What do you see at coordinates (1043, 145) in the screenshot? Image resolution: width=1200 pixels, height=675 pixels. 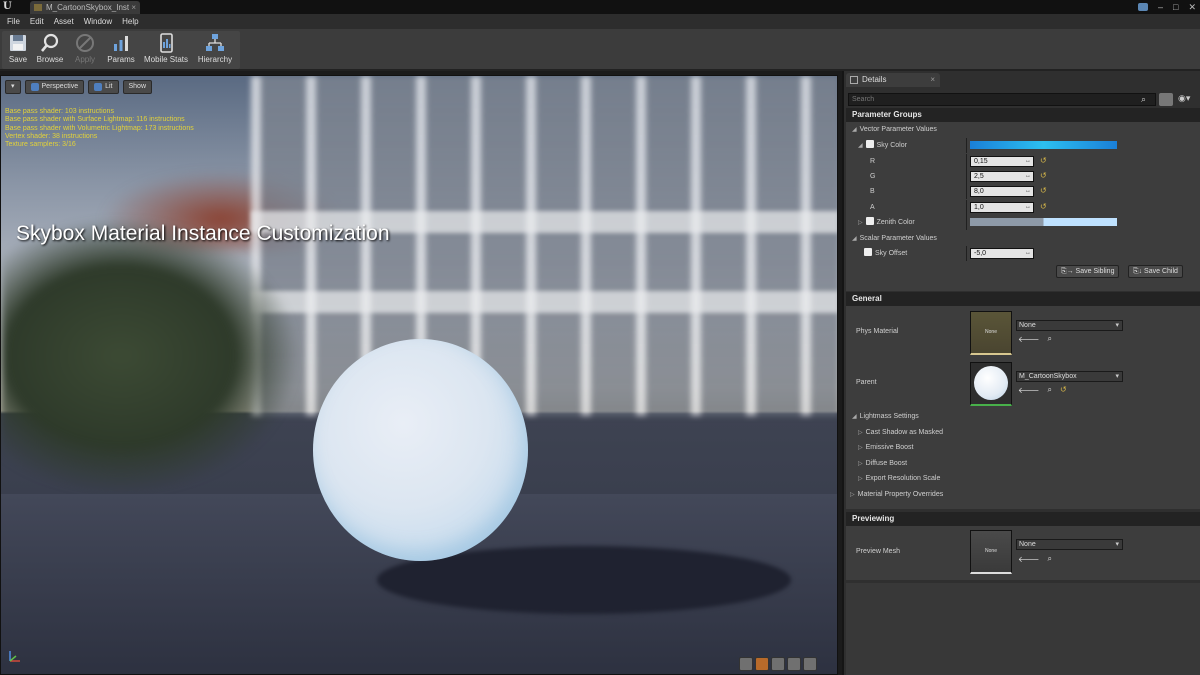 I see `sky-color-swatch` at bounding box center [1043, 145].